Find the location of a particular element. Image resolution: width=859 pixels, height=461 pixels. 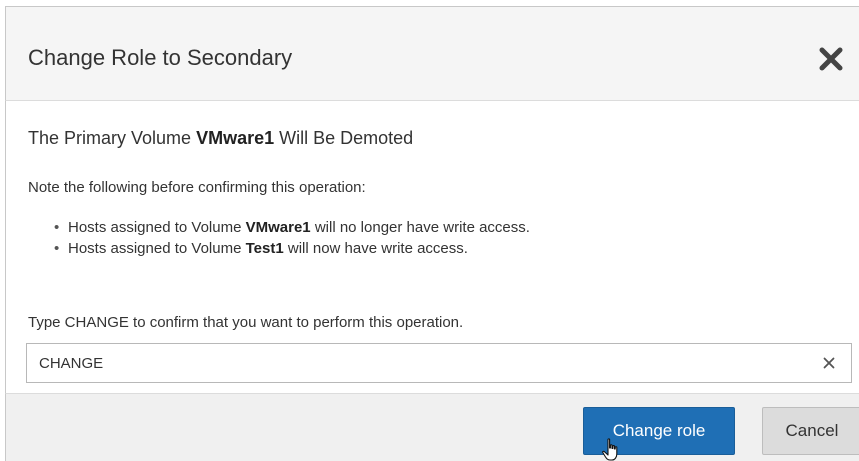

dialog-title: Change Role to Secondary is located at coordinates (160, 57).